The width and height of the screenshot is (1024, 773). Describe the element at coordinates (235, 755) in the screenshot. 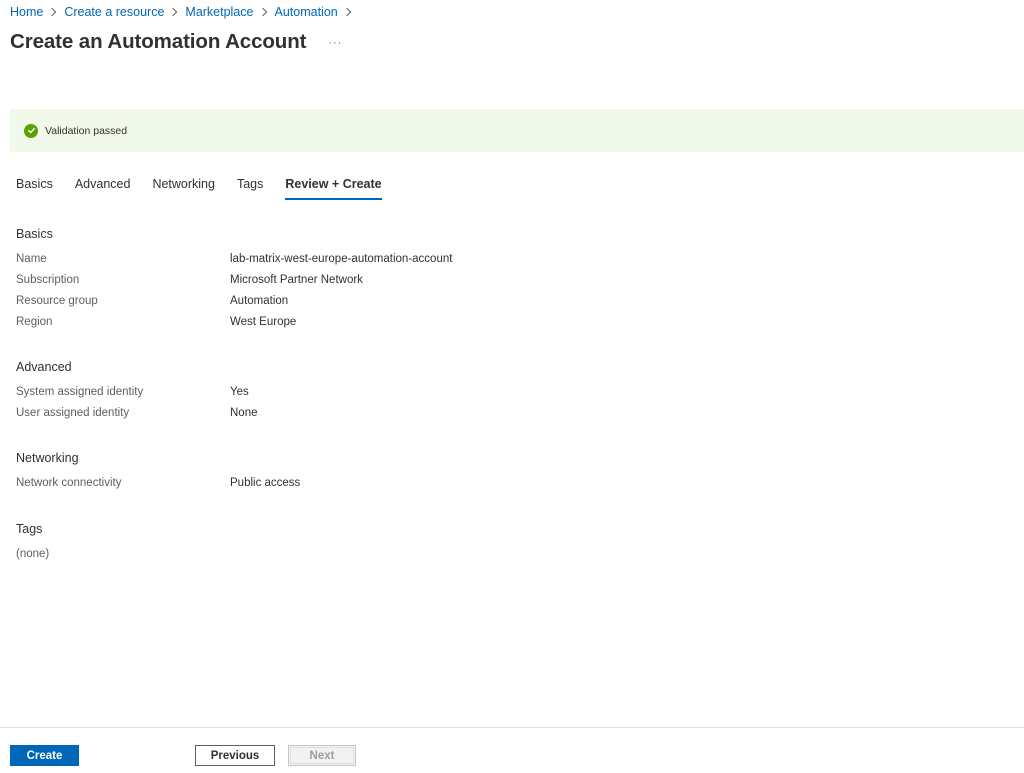

I see `previous-button: Previous` at that location.